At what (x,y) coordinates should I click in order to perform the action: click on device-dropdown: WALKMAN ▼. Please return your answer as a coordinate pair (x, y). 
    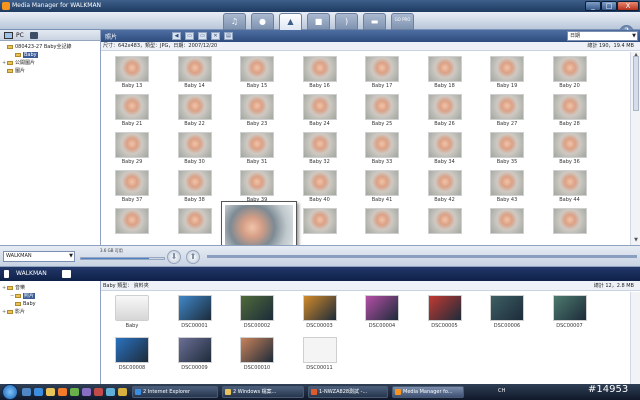
    Looking at the image, I should click on (39, 256).